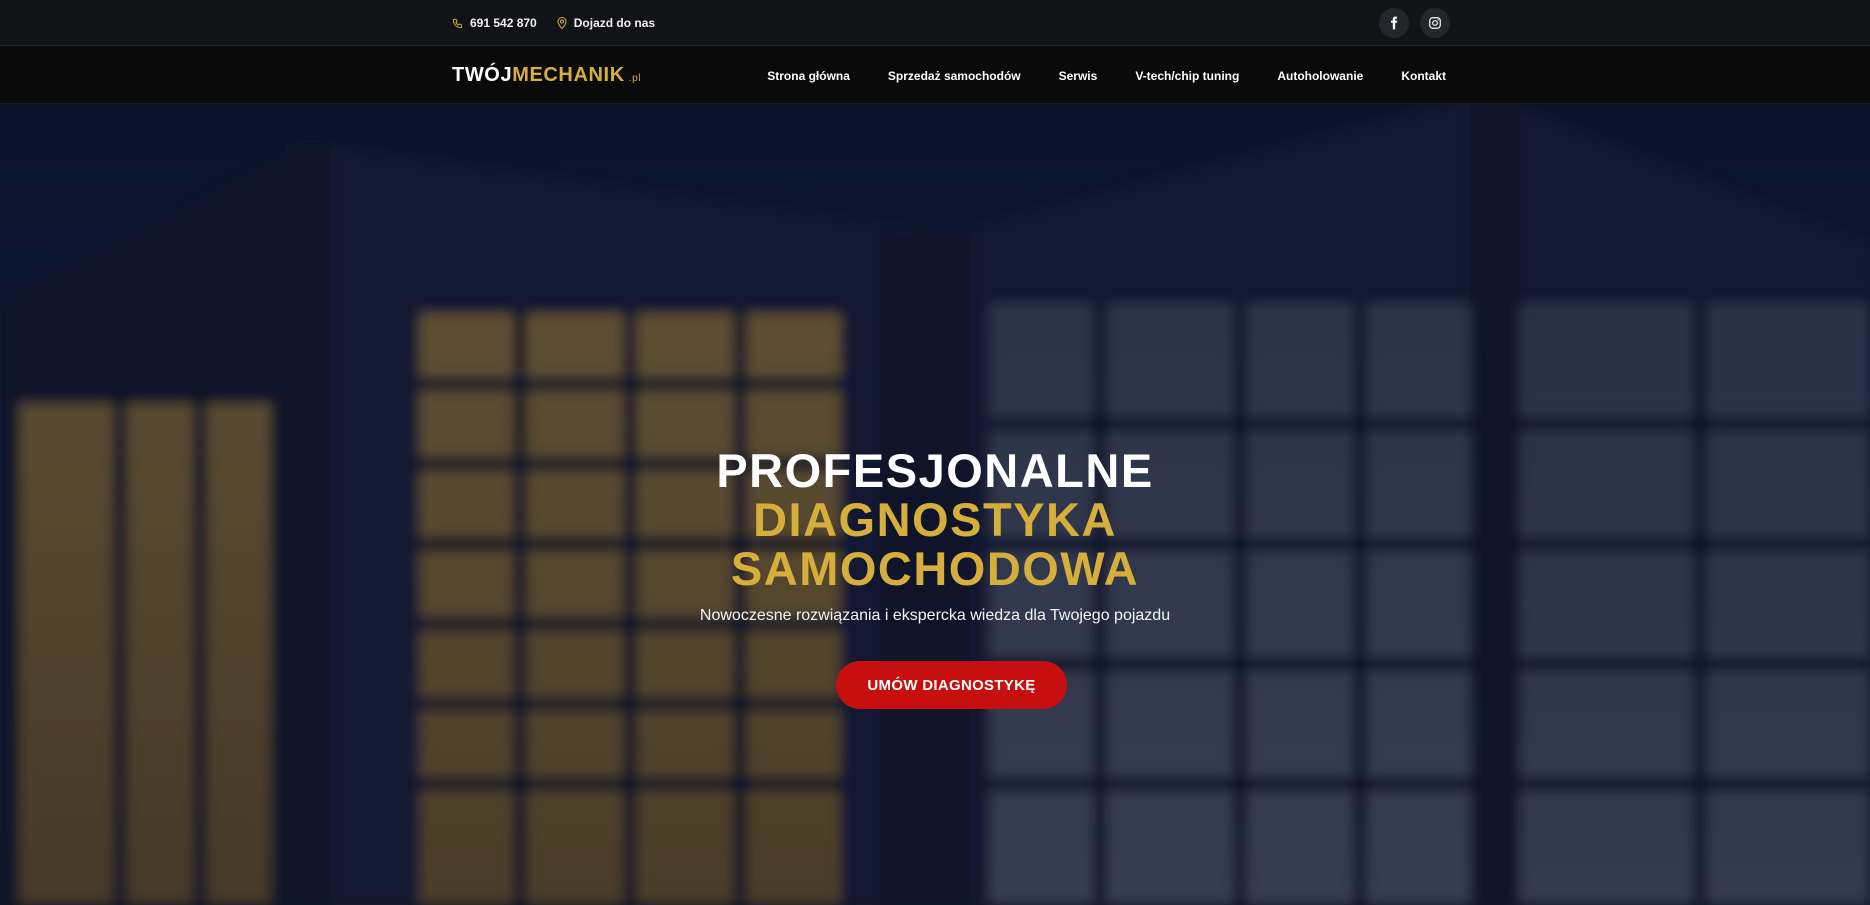  What do you see at coordinates (482, 75) in the screenshot?
I see `logo-text-white: TWÓJ` at bounding box center [482, 75].